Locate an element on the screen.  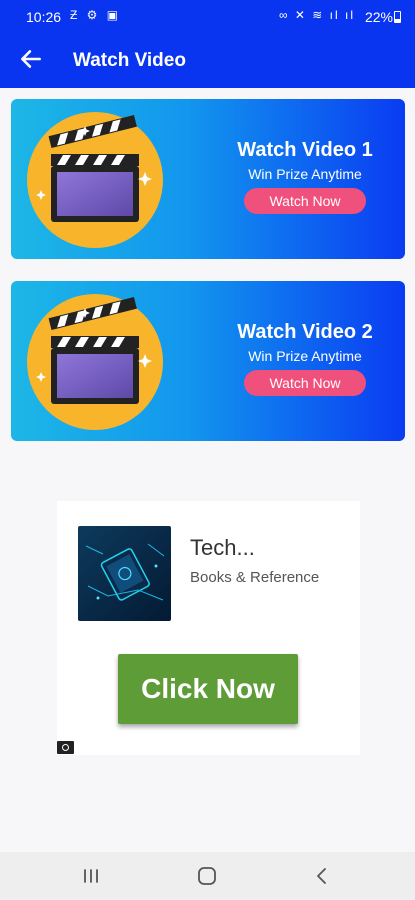
back-arrow-icon is located at coordinates (31, 59).